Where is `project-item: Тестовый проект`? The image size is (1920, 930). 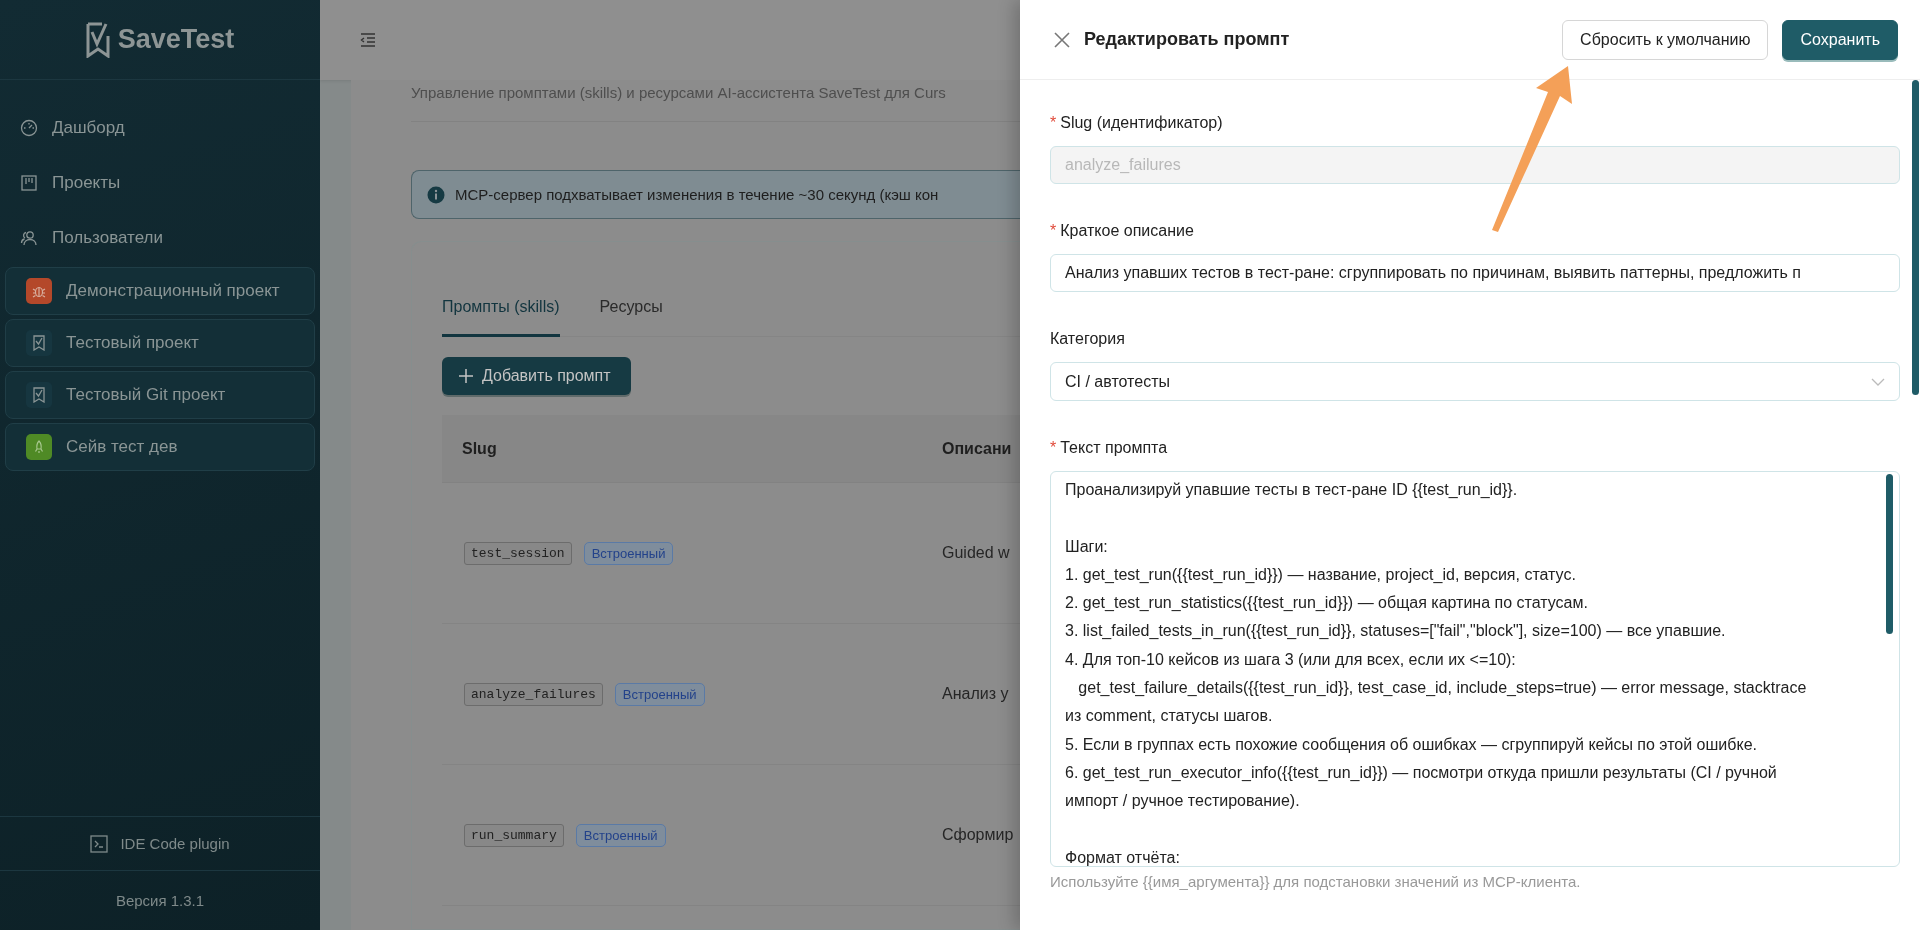
project-item: Тестовый проект is located at coordinates (160, 343).